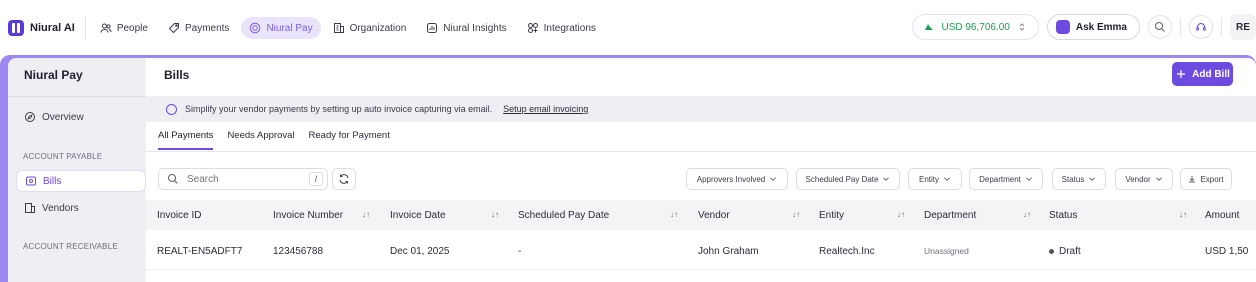  I want to click on brand-name: Niural AI, so click(52, 28).